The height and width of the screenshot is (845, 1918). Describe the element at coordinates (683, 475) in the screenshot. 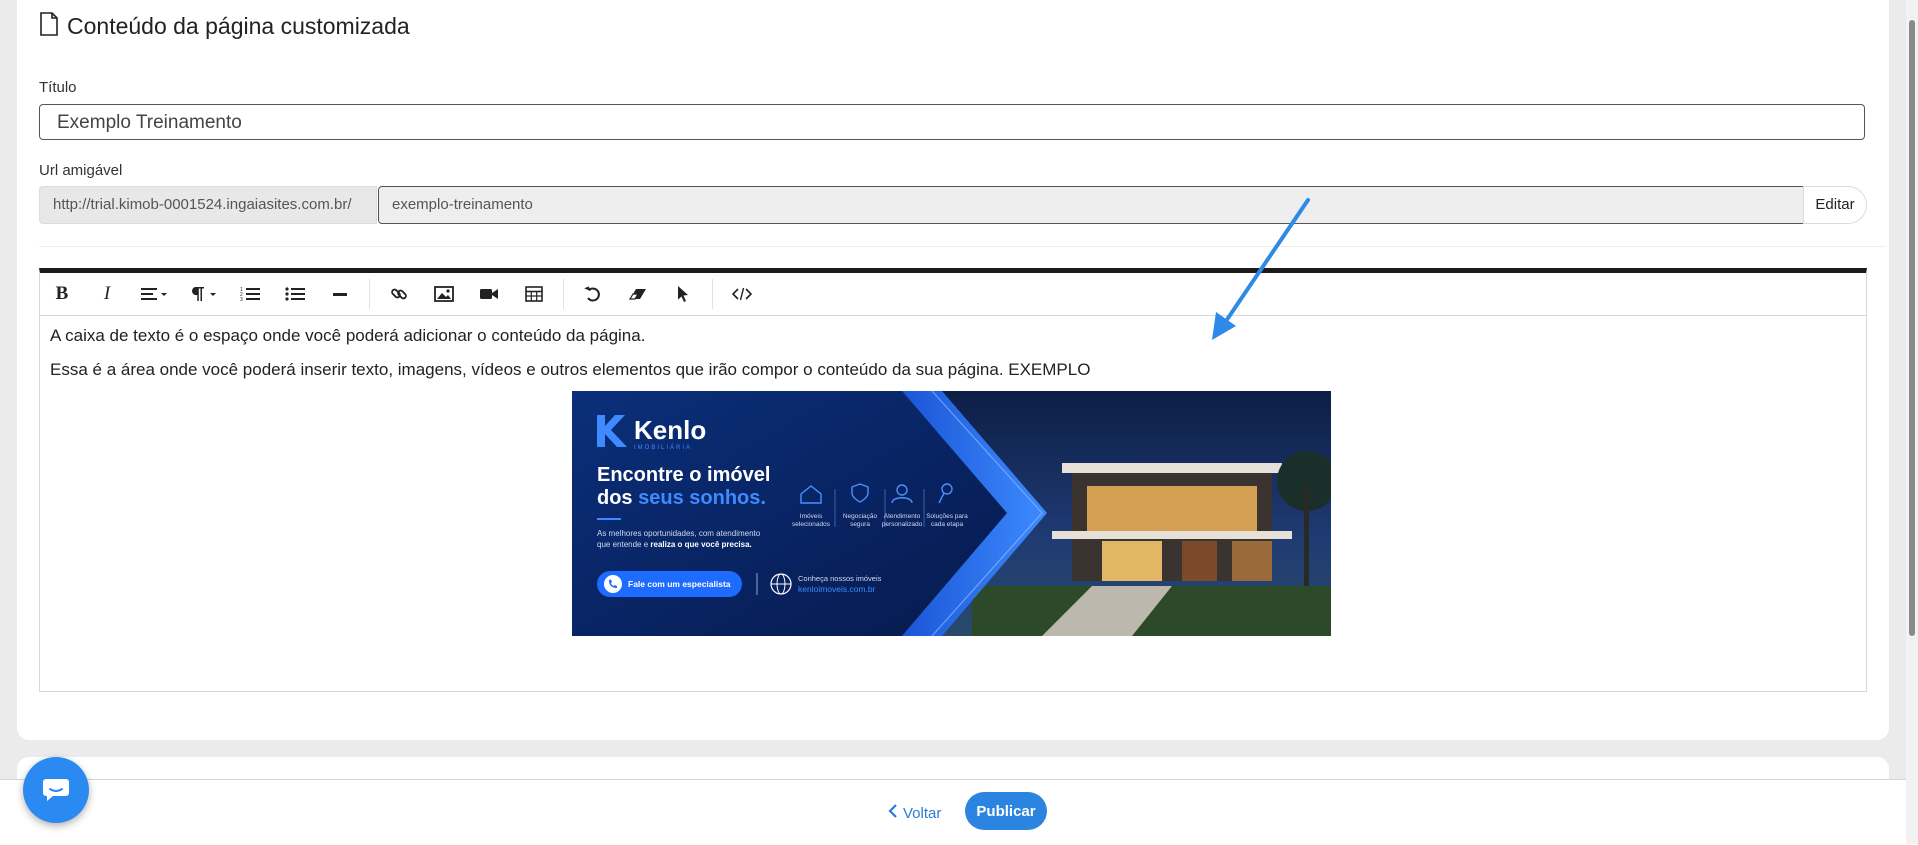

I see `banner-headline: Encontre o imóvel` at that location.